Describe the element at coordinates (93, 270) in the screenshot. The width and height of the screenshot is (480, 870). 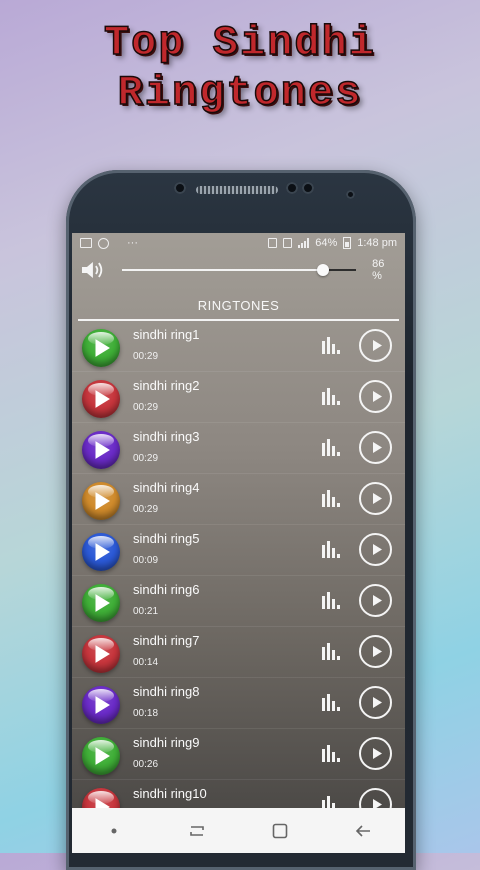
I see `speaker-icon` at that location.